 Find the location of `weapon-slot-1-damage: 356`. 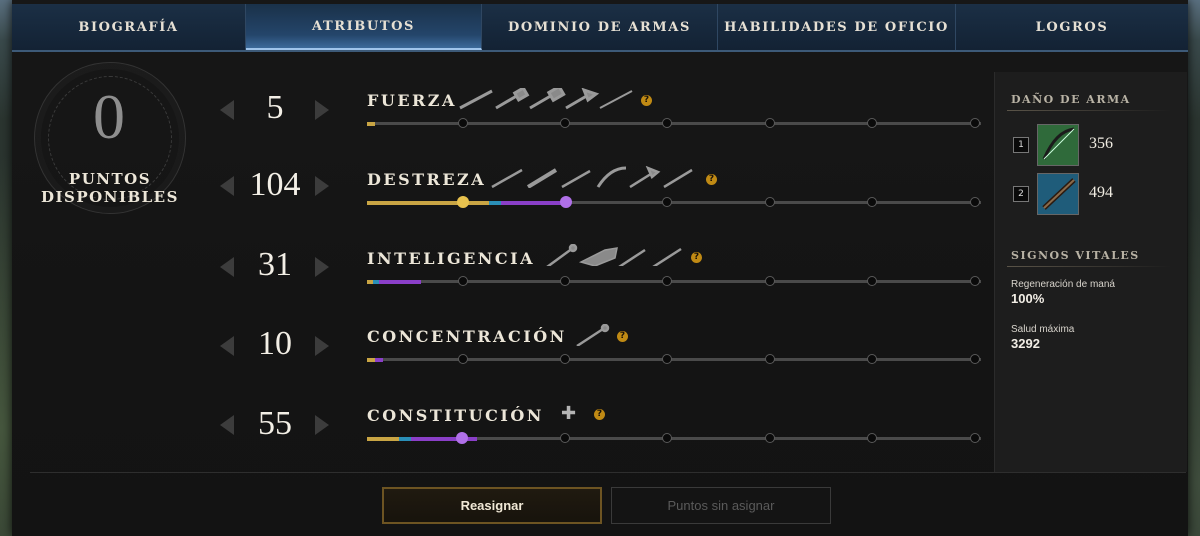

weapon-slot-1-damage: 356 is located at coordinates (1101, 143).